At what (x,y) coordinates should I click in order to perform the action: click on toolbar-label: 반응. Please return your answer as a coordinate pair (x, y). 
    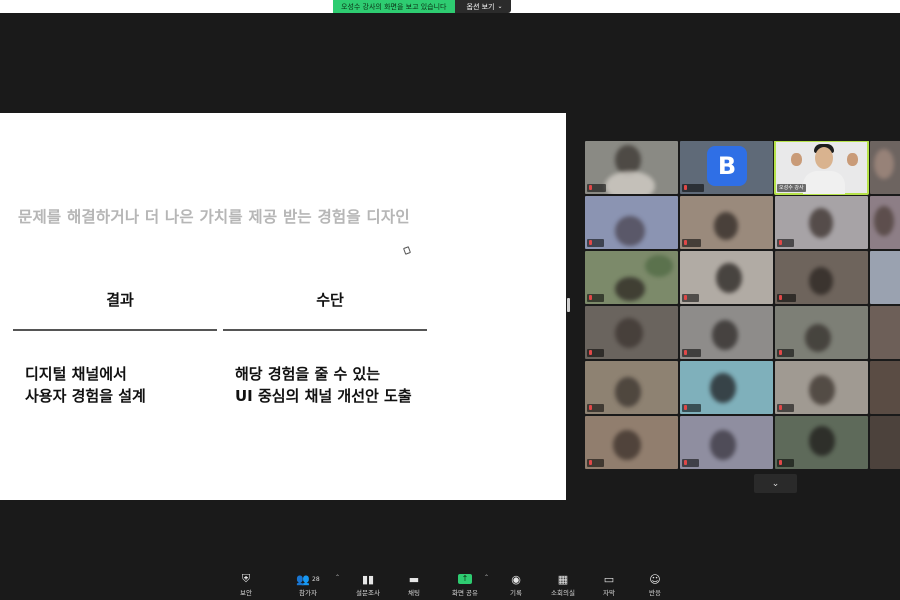
    Looking at the image, I should click on (655, 593).